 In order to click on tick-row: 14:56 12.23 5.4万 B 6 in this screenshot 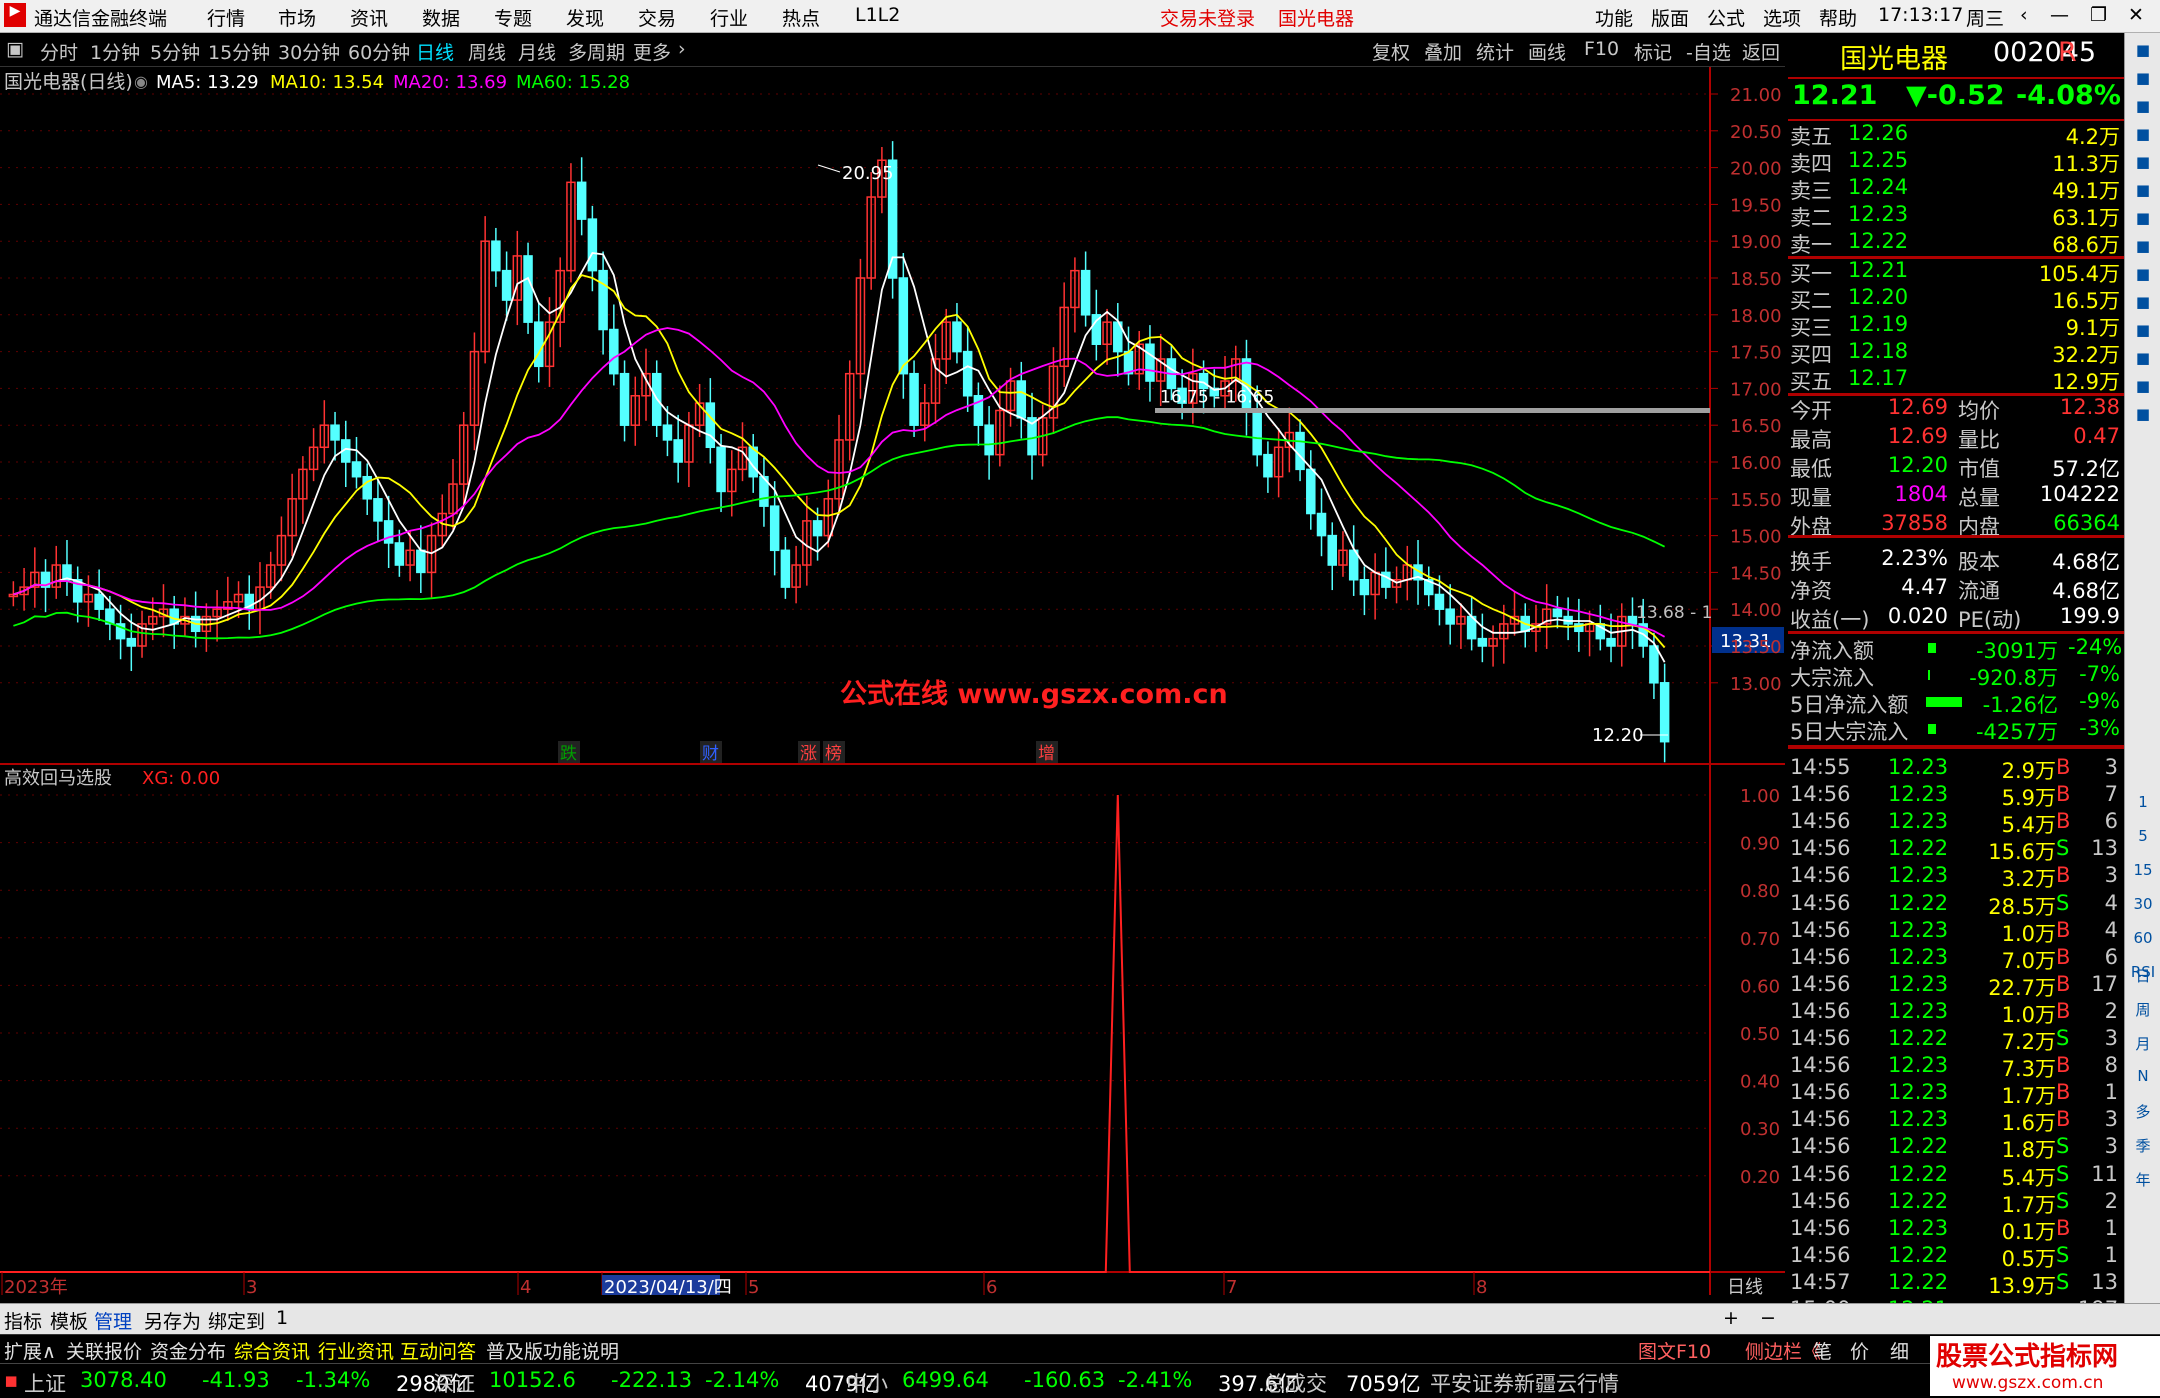, I will do `click(1956, 823)`.